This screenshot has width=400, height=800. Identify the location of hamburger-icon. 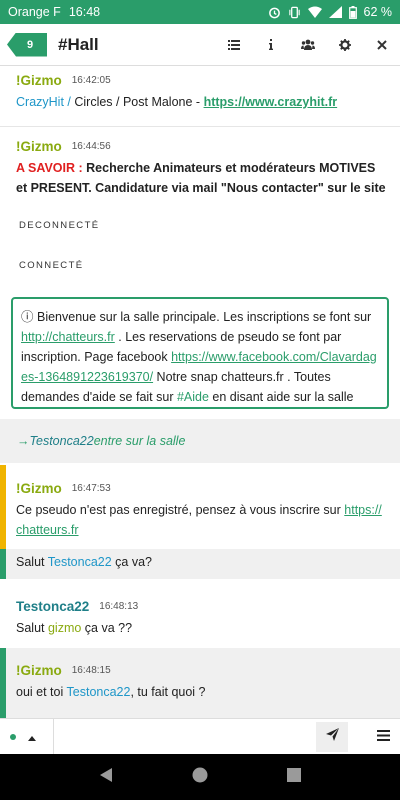
(383, 737).